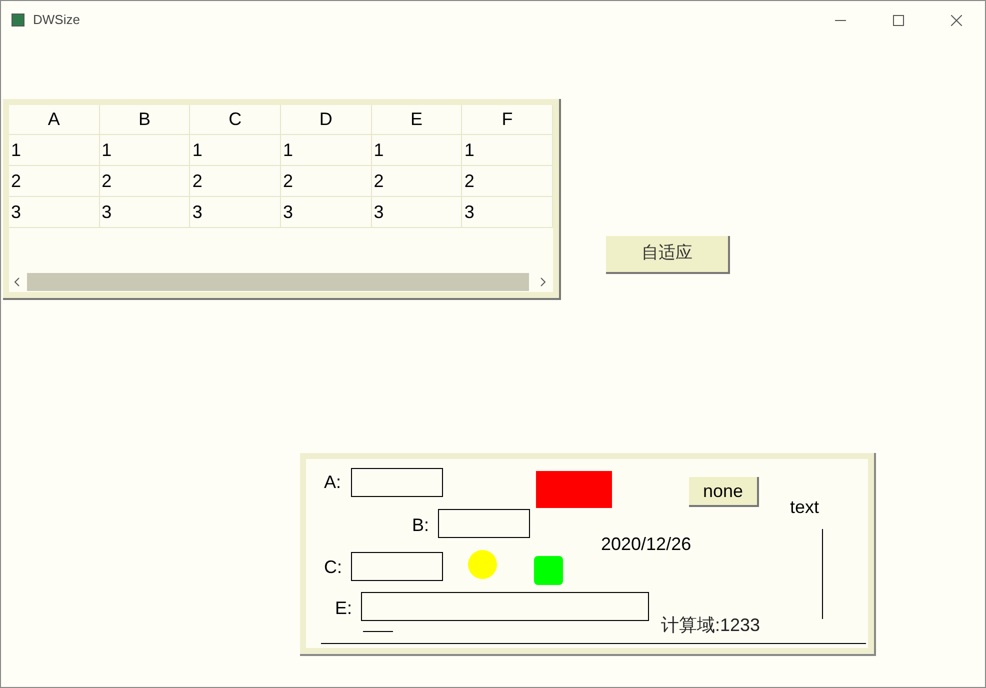 This screenshot has height=688, width=986. I want to click on field-label: B:, so click(421, 525).